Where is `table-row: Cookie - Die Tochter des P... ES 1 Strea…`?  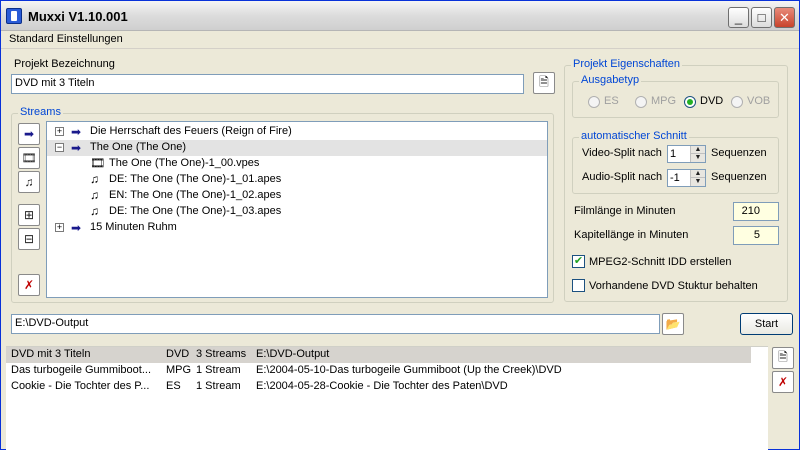
table-row: Cookie - Die Tochter des P... ES 1 Strea… is located at coordinates (378, 387).